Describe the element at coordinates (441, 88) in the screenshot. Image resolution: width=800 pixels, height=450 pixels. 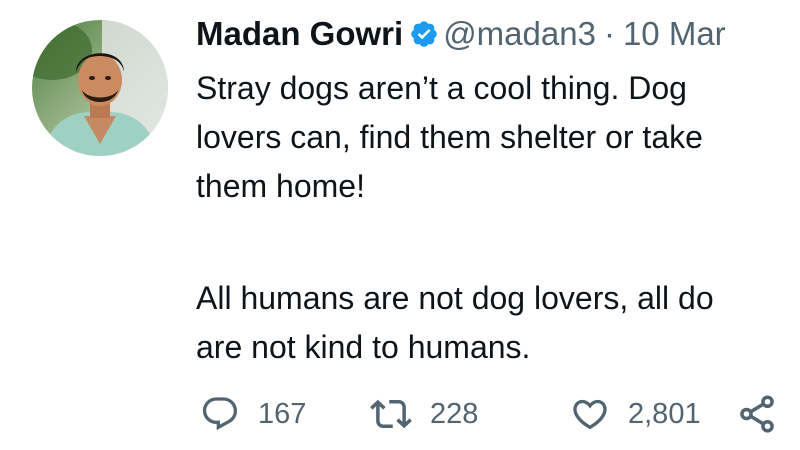
I see `tweet-body-line: Stray dogs aren’t a cool thing. Dog` at that location.